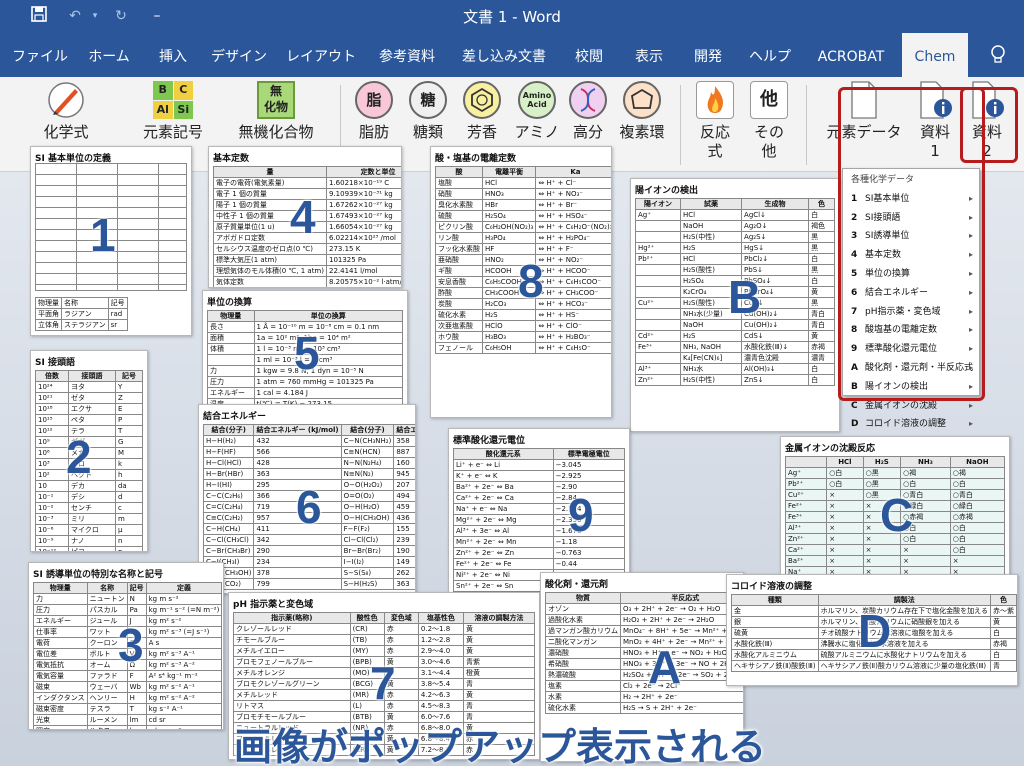 The width and height of the screenshot is (1024, 766). What do you see at coordinates (539, 542) in the screenshot?
I see `table-row: Mn²⁺ + 2e⁻ ⇔ Mn −1.18` at bounding box center [539, 542].